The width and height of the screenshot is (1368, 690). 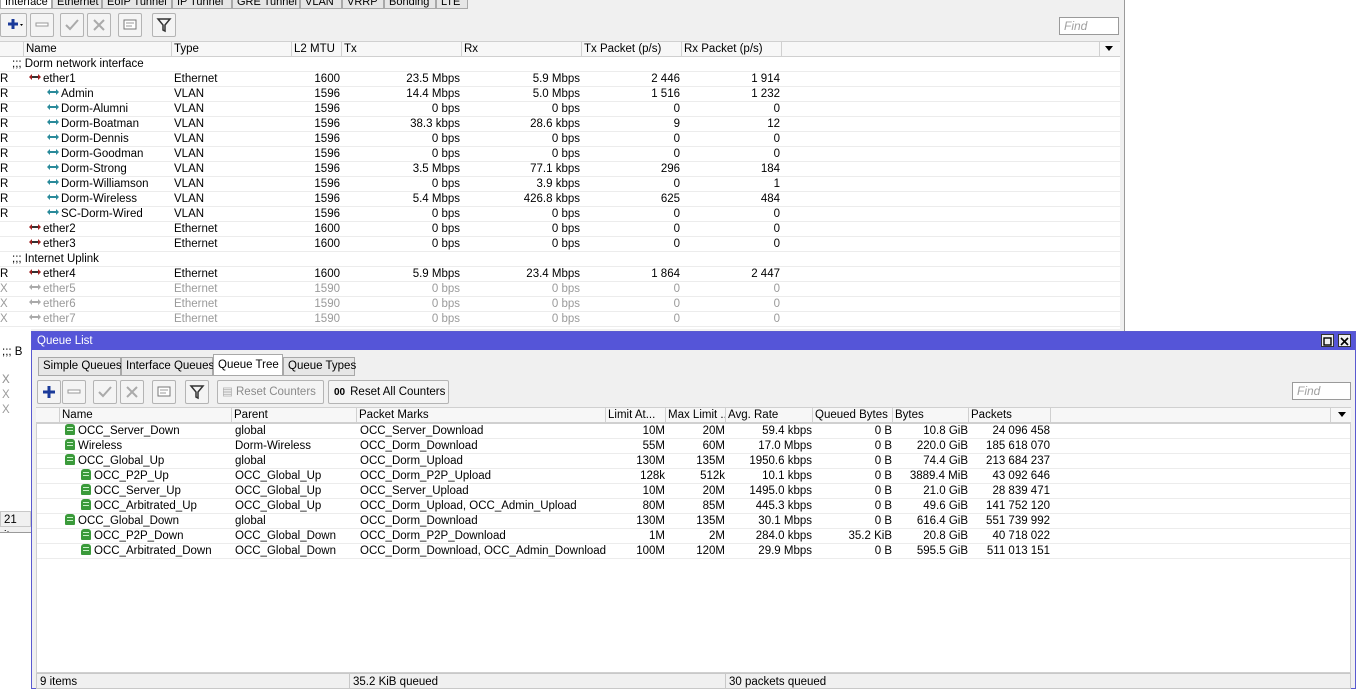 What do you see at coordinates (433, 79) in the screenshot?
I see `tx-rate: 23.5 Mbps` at bounding box center [433, 79].